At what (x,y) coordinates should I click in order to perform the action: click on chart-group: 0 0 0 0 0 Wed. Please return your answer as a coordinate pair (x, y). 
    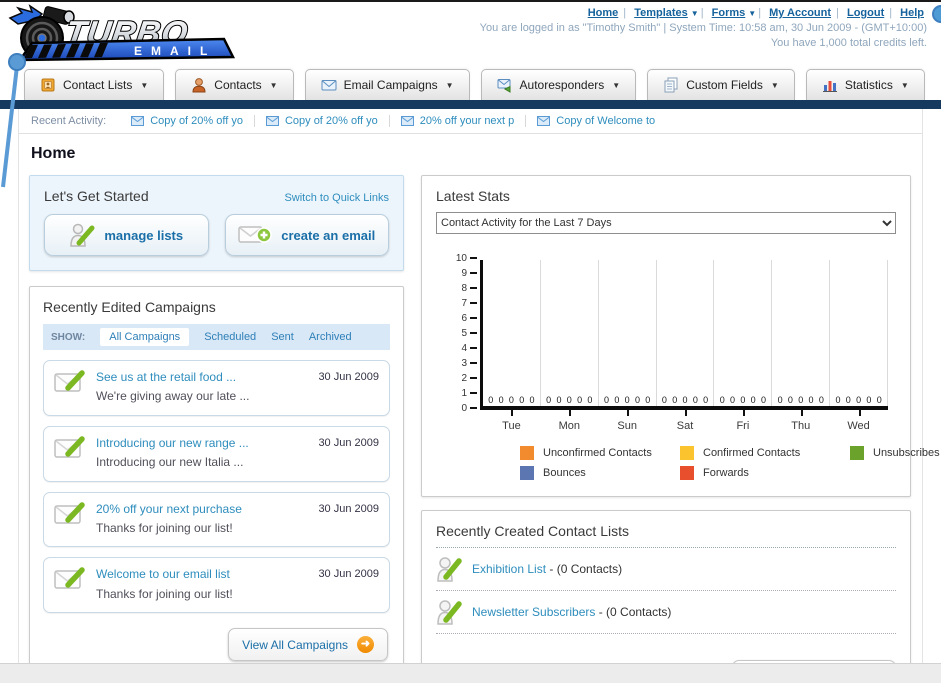
    Looking at the image, I should click on (859, 346).